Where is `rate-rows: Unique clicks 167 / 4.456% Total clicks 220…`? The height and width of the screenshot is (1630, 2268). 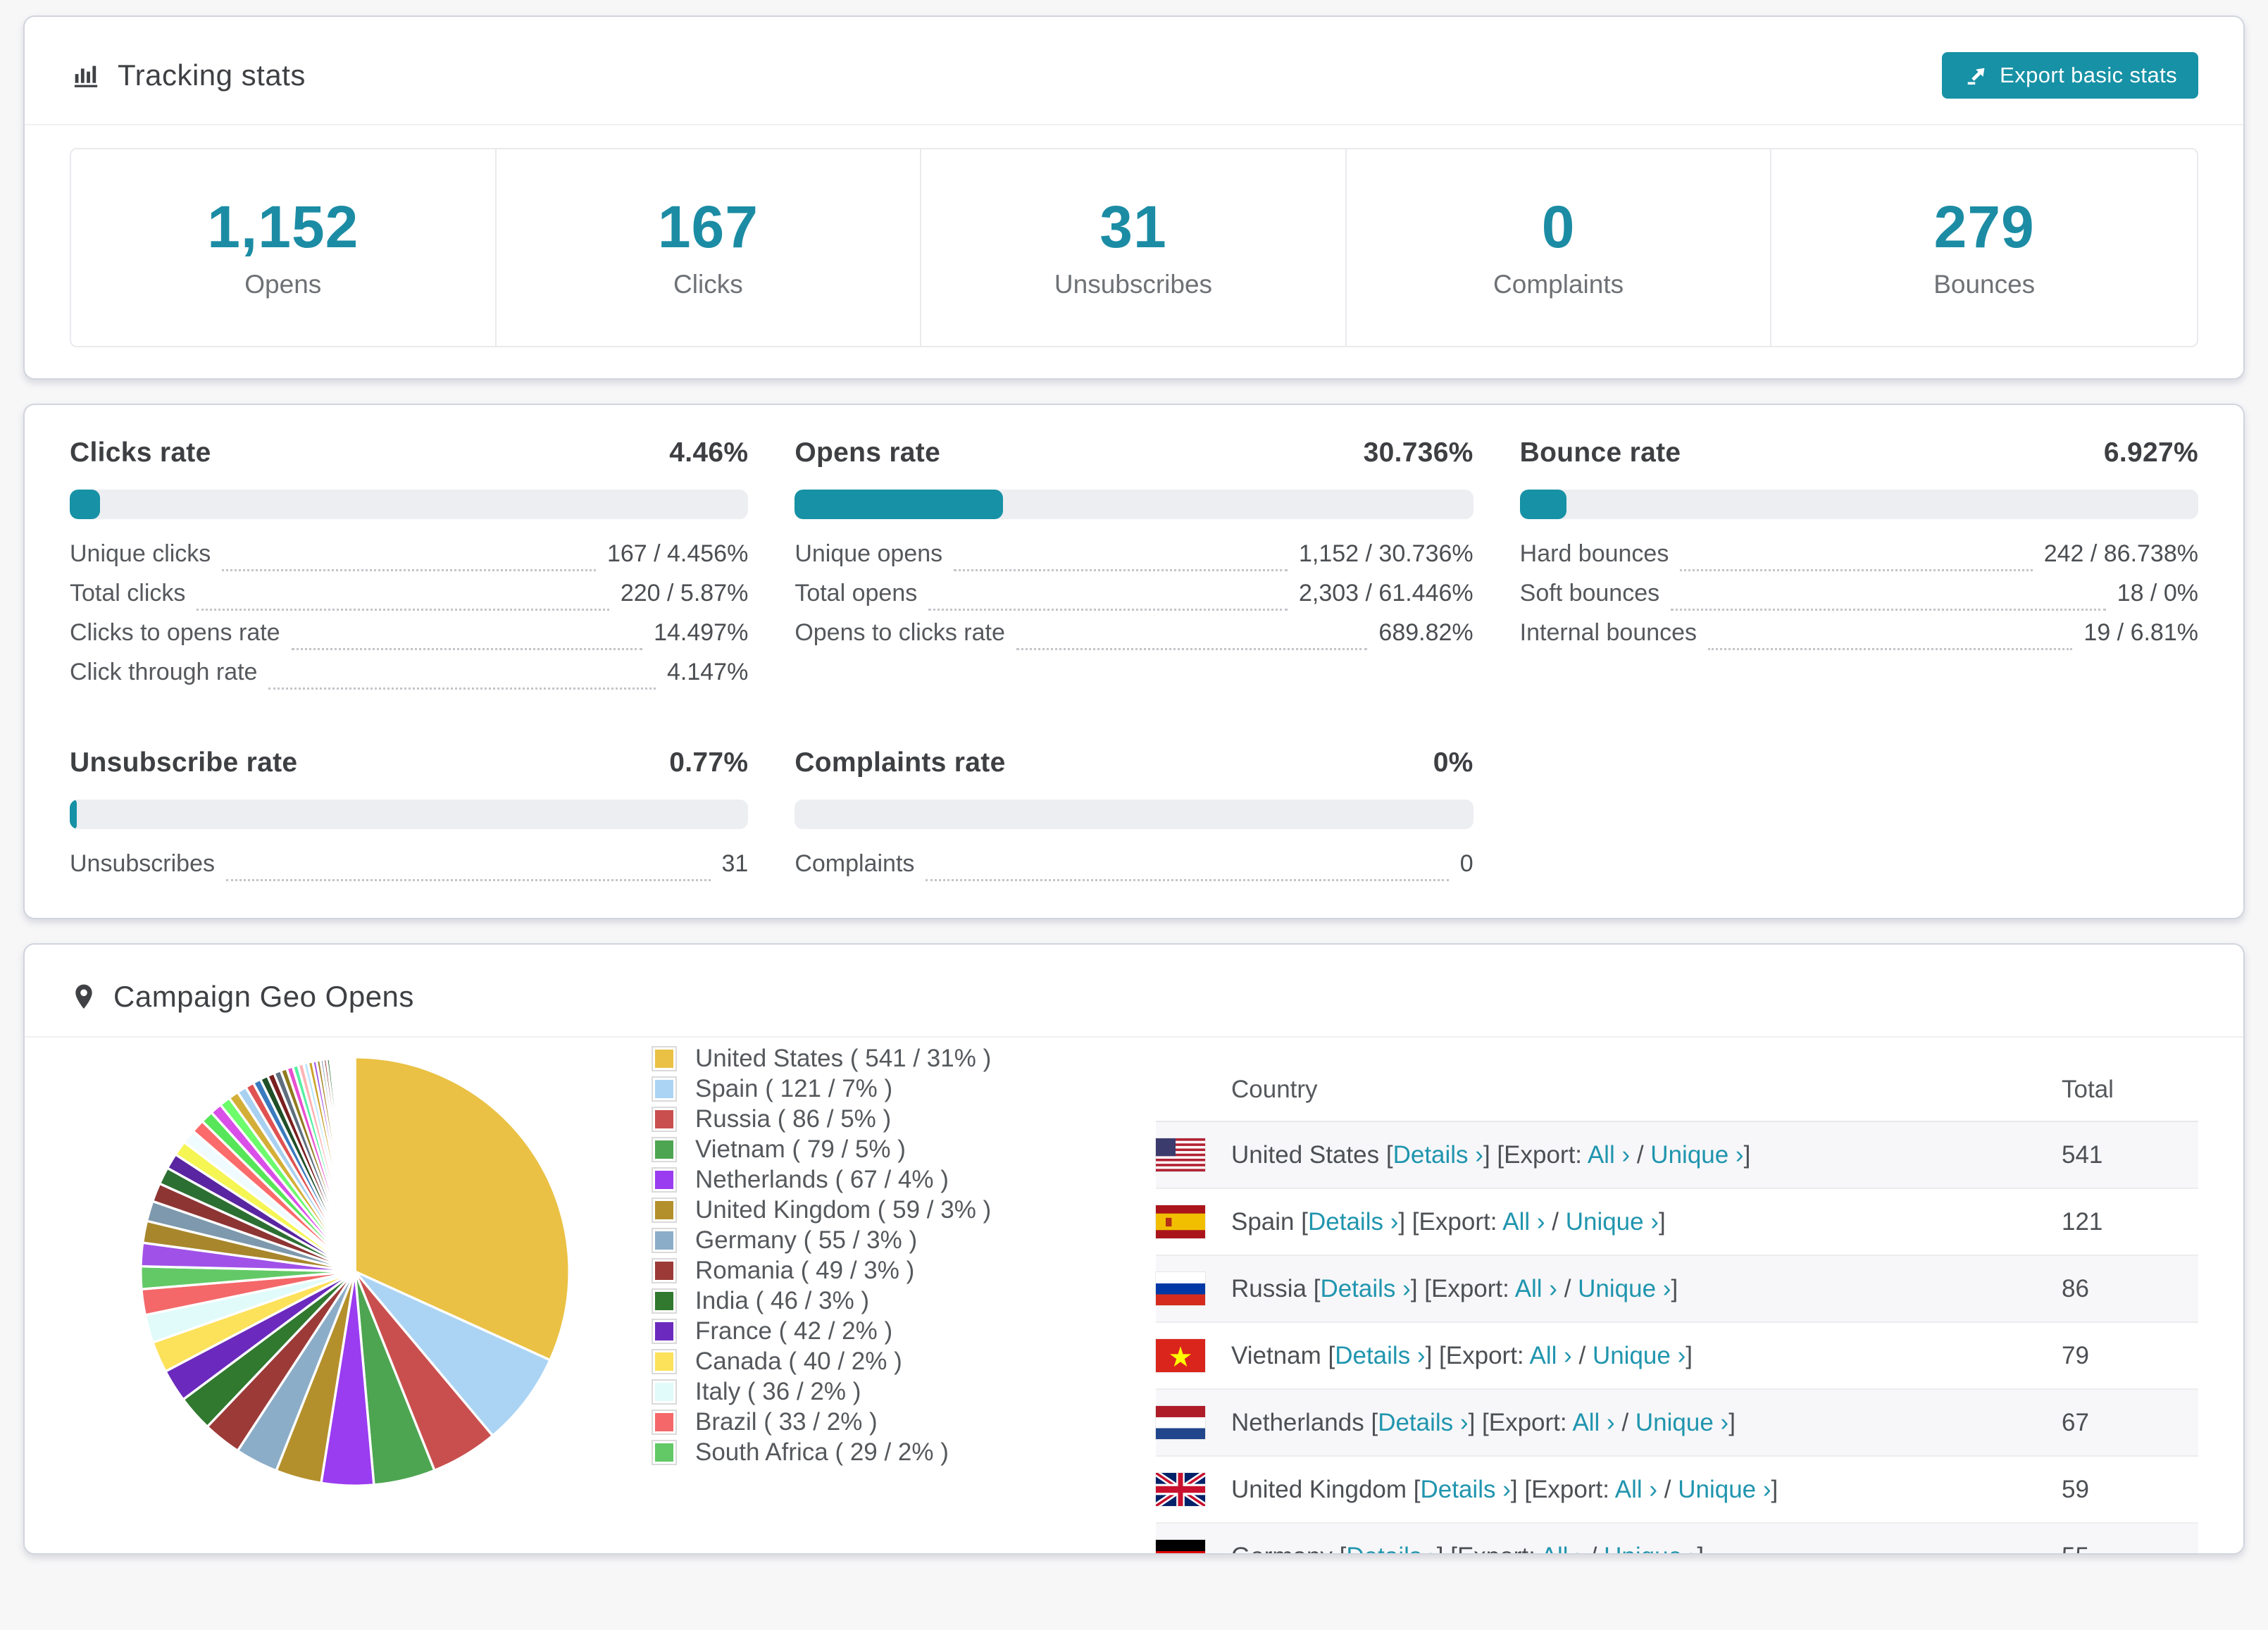
rate-rows: Unique clicks 167 / 4.456% Total clicks 220… is located at coordinates (409, 619).